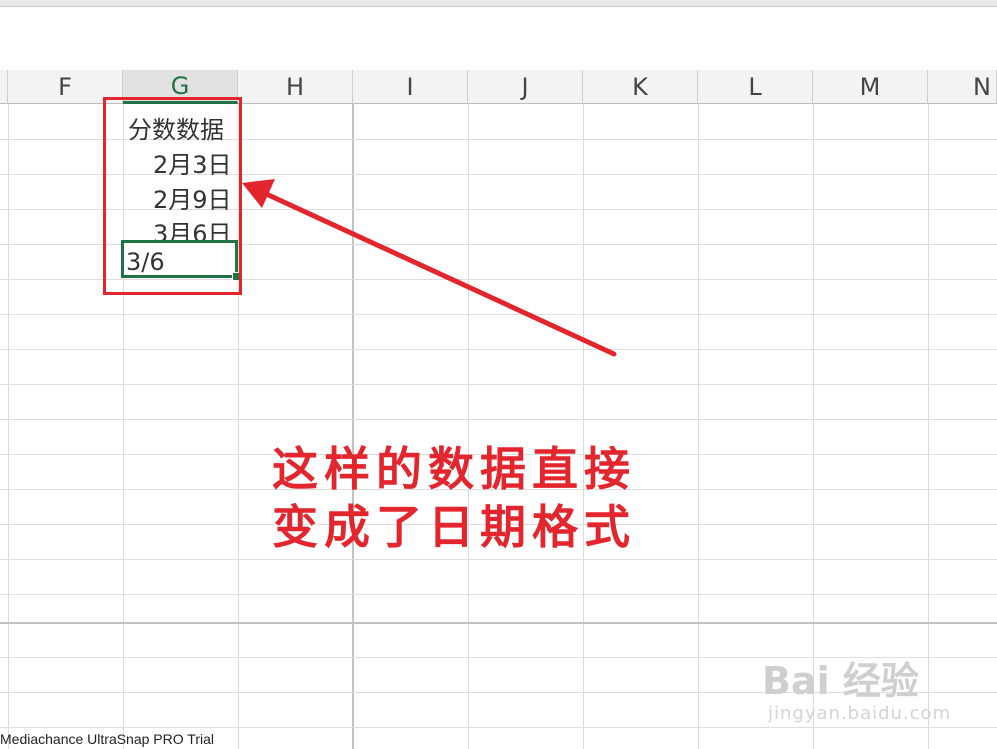 The image size is (997, 749). Describe the element at coordinates (498, 3) in the screenshot. I see `window-top-border` at that location.